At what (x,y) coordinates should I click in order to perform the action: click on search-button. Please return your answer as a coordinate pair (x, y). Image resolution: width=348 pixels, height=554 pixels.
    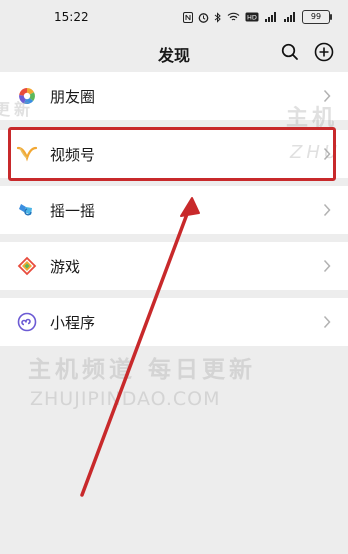
    Looking at the image, I should click on (290, 52).